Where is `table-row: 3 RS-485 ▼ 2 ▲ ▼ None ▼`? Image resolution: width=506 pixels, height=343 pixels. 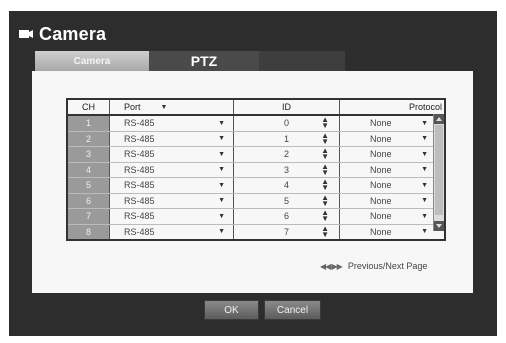 table-row: 3 RS-485 ▼ 2 ▲ ▼ None ▼ is located at coordinates (256, 155).